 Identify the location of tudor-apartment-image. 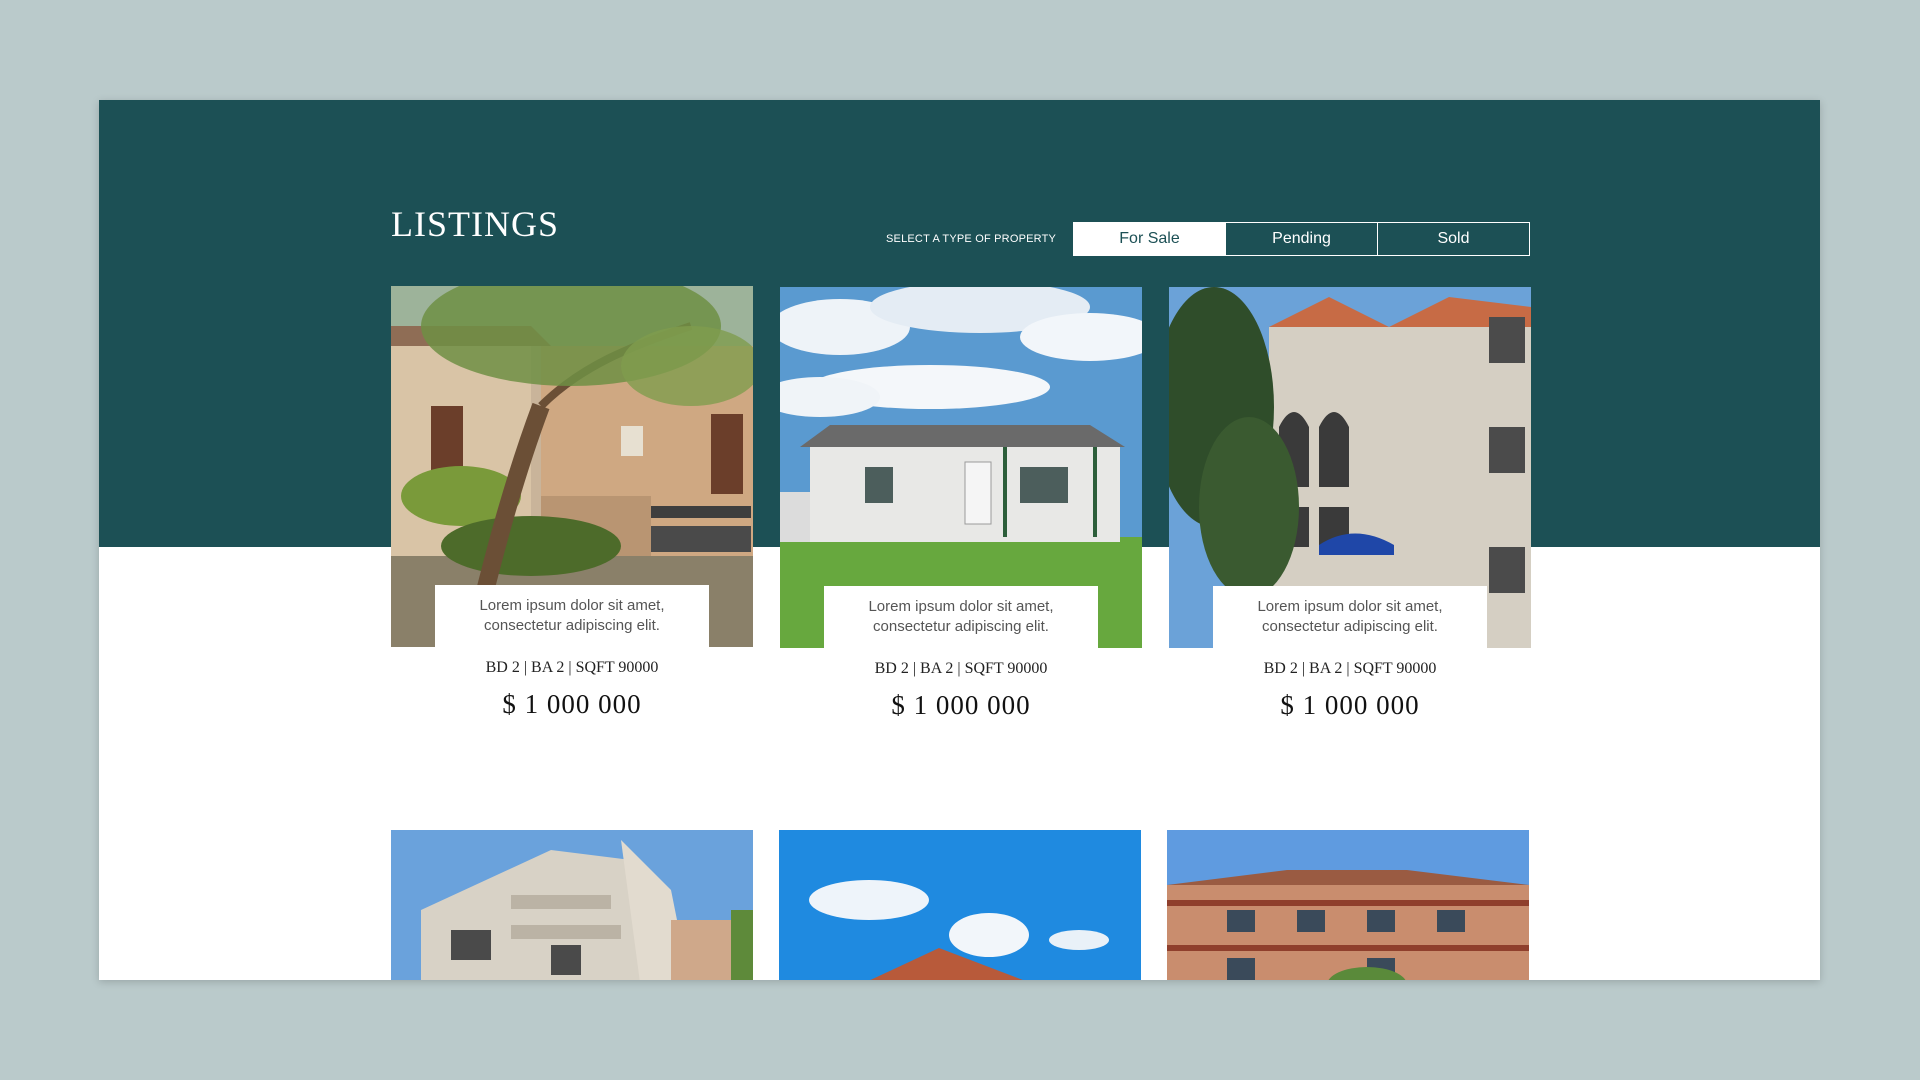
(1348, 905).